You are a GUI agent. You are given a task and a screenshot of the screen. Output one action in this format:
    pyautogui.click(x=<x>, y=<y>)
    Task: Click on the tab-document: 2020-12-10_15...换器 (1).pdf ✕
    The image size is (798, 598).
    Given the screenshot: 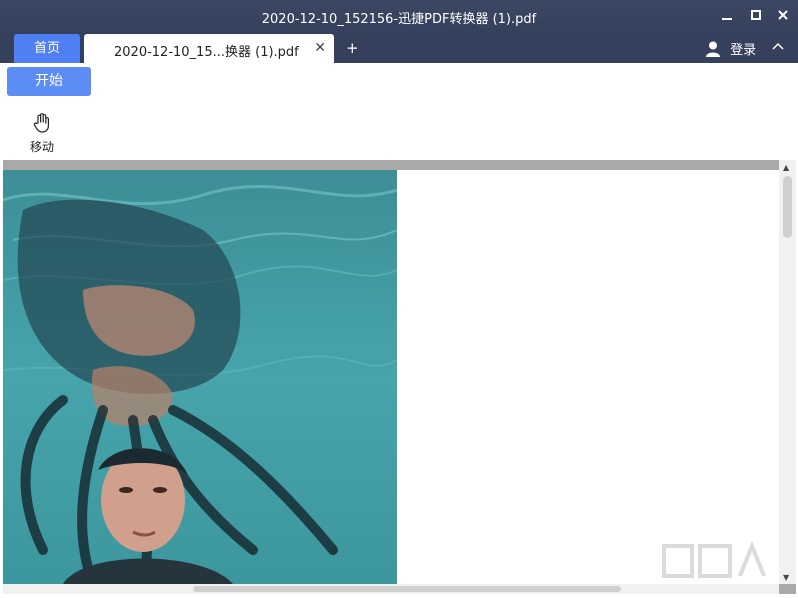 What is the action you would take?
    pyautogui.click(x=209, y=48)
    